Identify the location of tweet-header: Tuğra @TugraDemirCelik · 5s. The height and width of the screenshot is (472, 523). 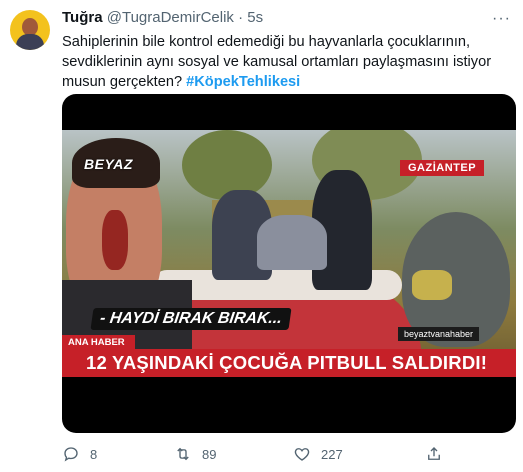
(162, 17).